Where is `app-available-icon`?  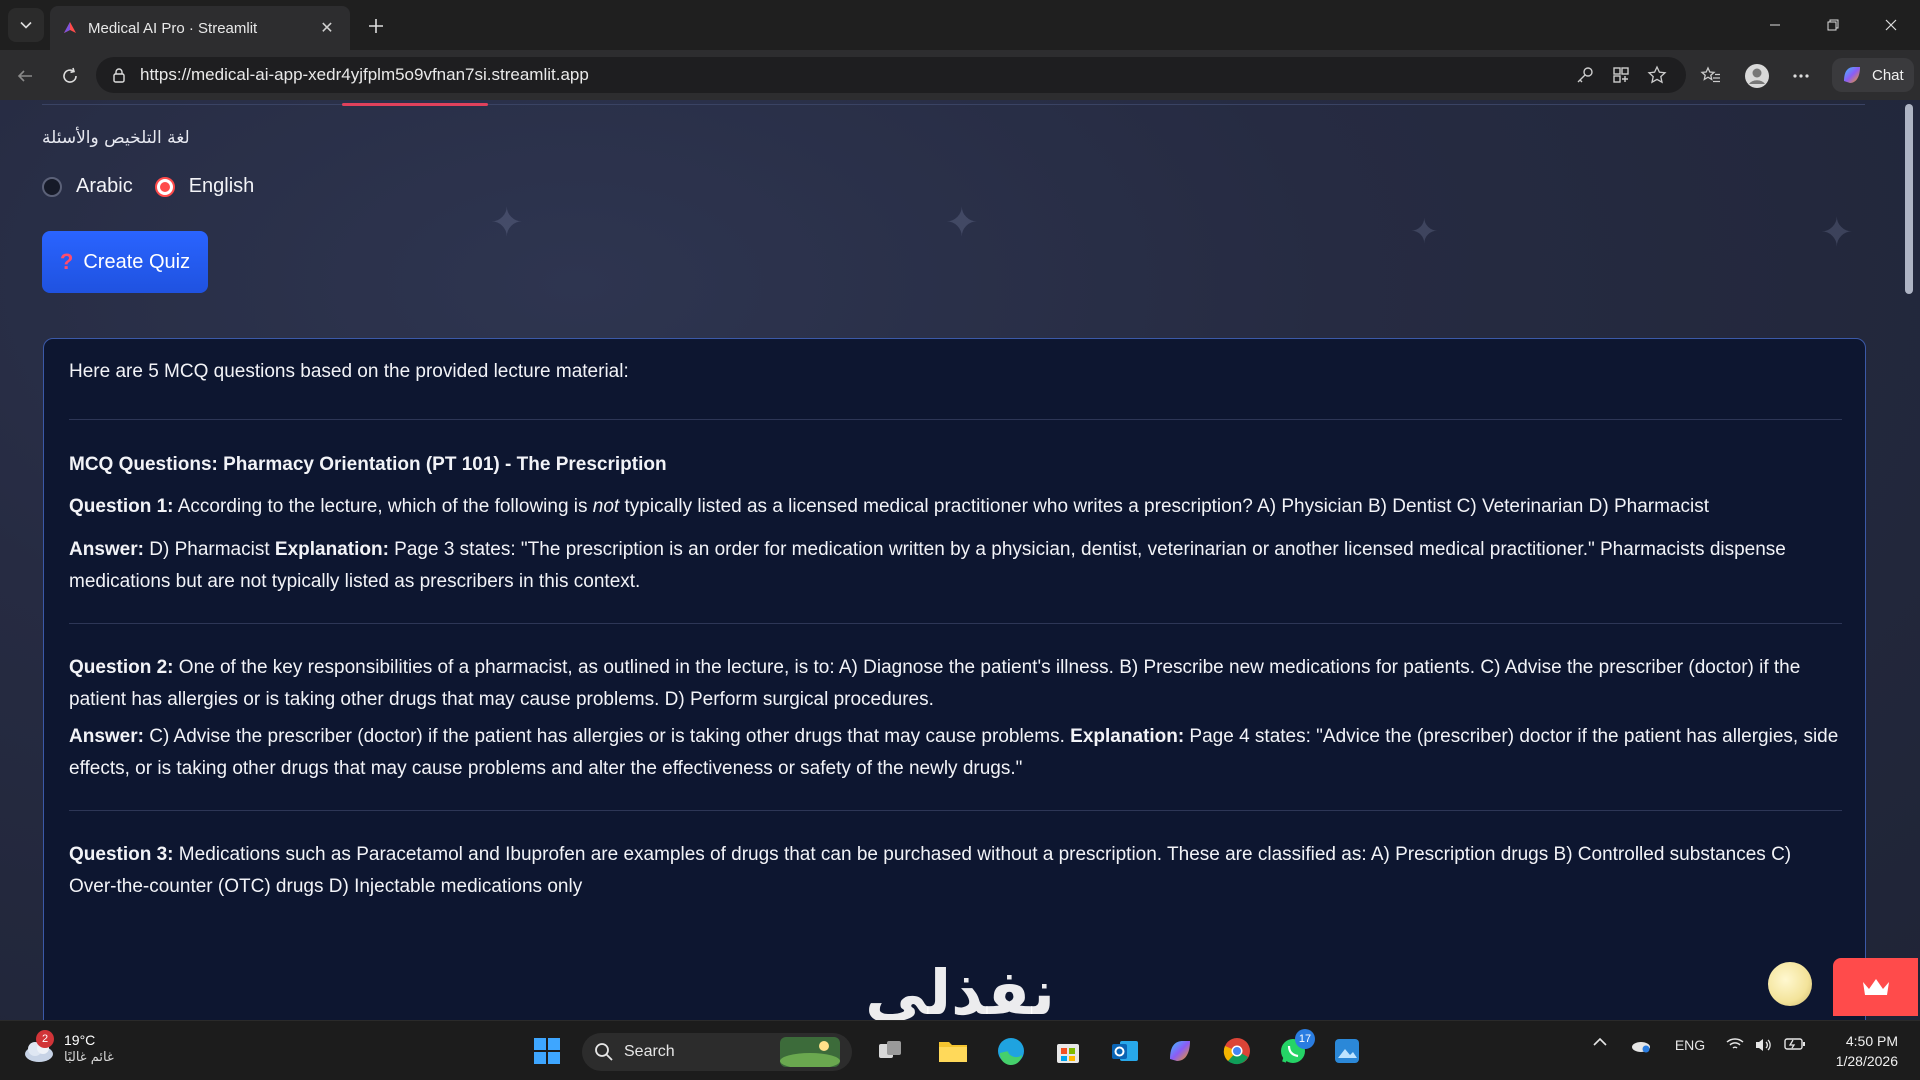 app-available-icon is located at coordinates (1621, 75).